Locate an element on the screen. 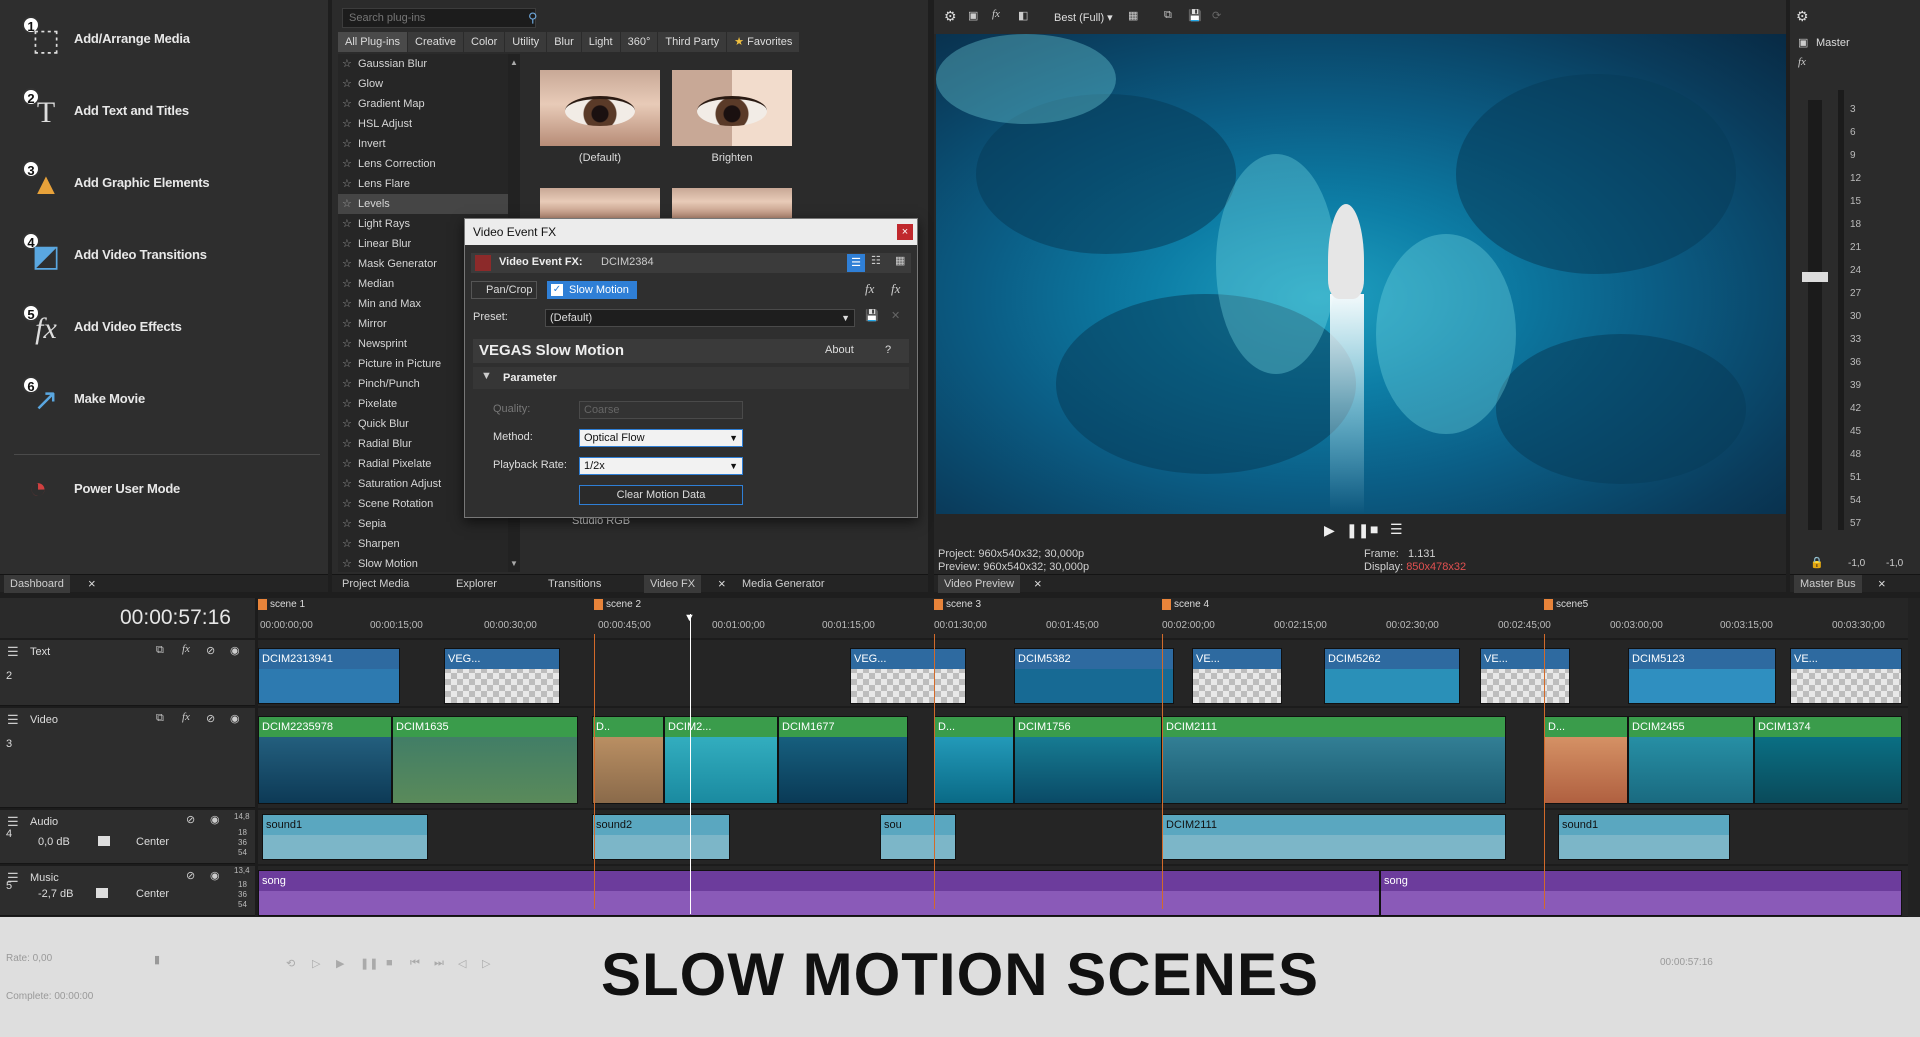 The height and width of the screenshot is (1037, 1920). lock-icon: 🔒 is located at coordinates (1817, 562).